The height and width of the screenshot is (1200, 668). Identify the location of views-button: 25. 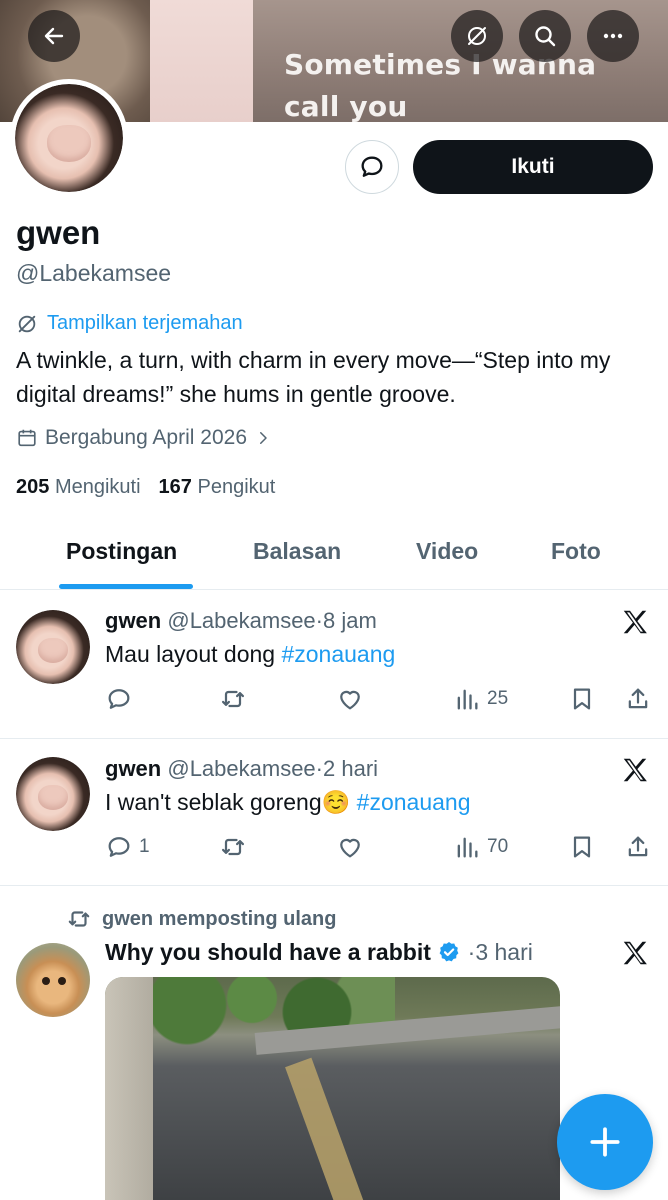
(480, 699).